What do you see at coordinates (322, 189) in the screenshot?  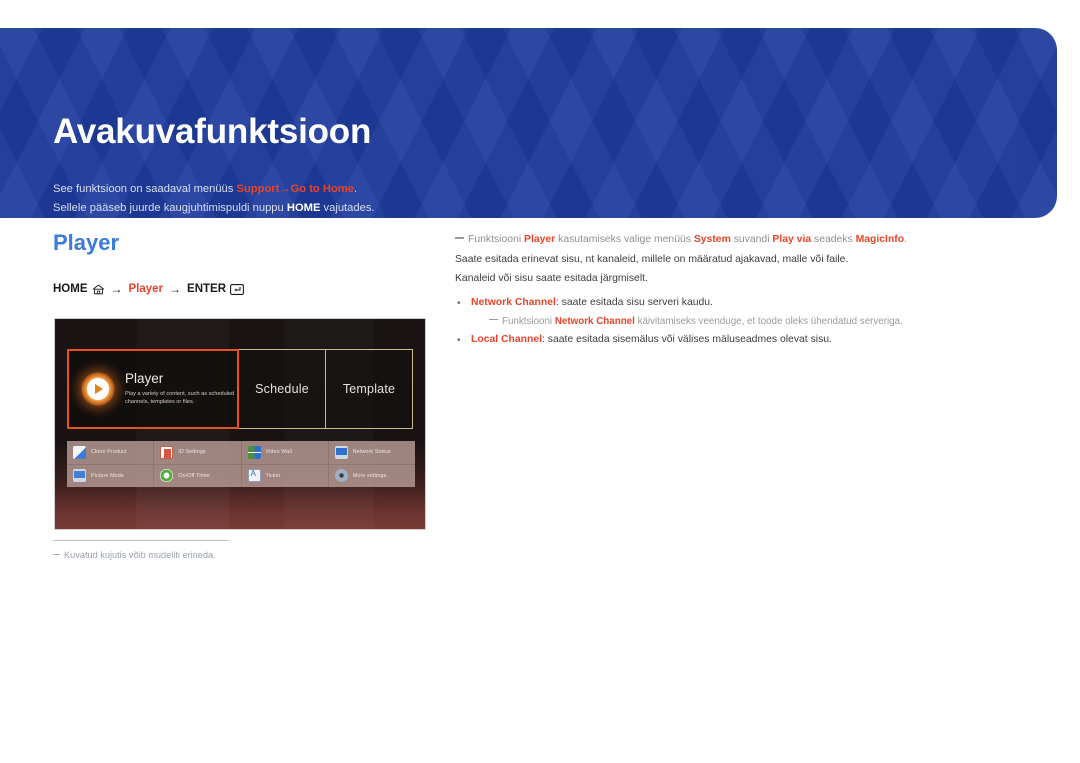 I see `menu-path-go-to-home: Go to Home` at bounding box center [322, 189].